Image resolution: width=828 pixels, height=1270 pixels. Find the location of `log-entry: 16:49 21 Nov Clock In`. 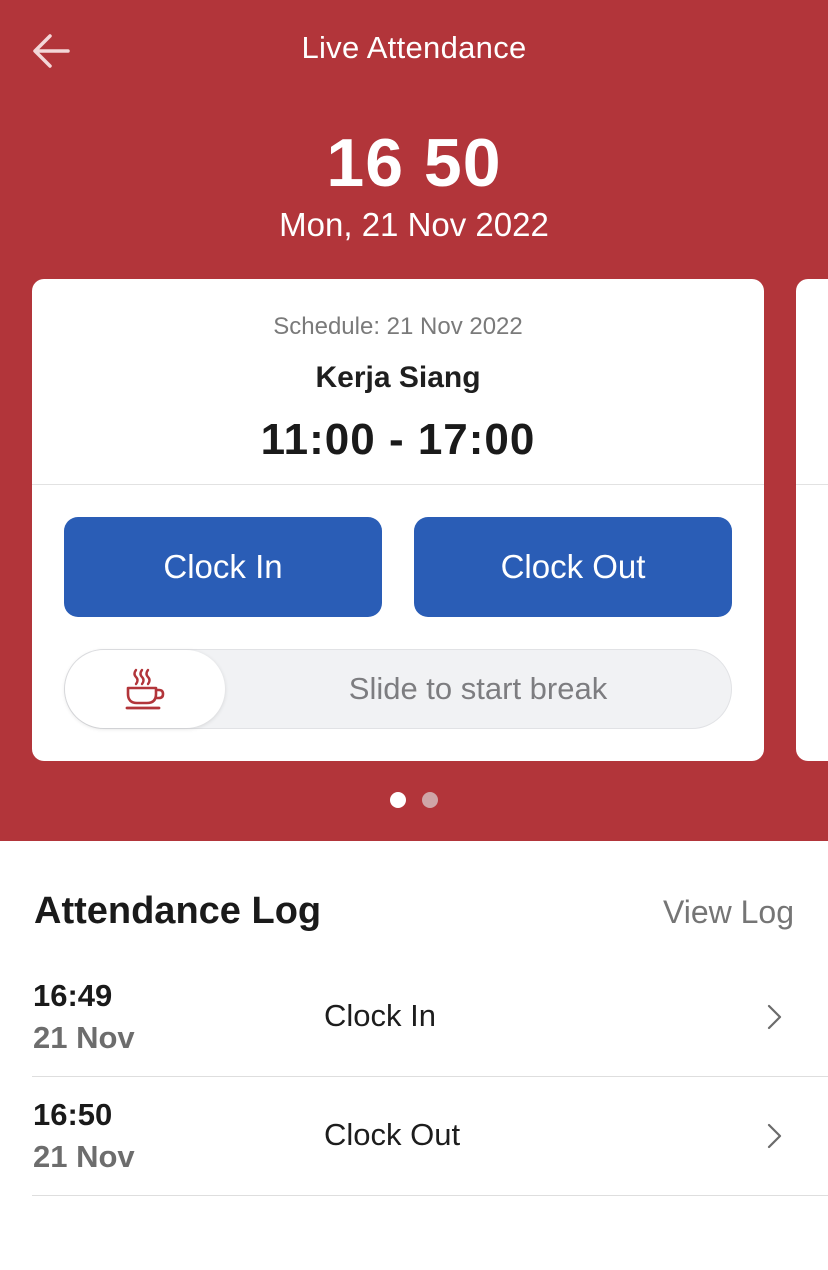

log-entry: 16:49 21 Nov Clock In is located at coordinates (430, 1017).